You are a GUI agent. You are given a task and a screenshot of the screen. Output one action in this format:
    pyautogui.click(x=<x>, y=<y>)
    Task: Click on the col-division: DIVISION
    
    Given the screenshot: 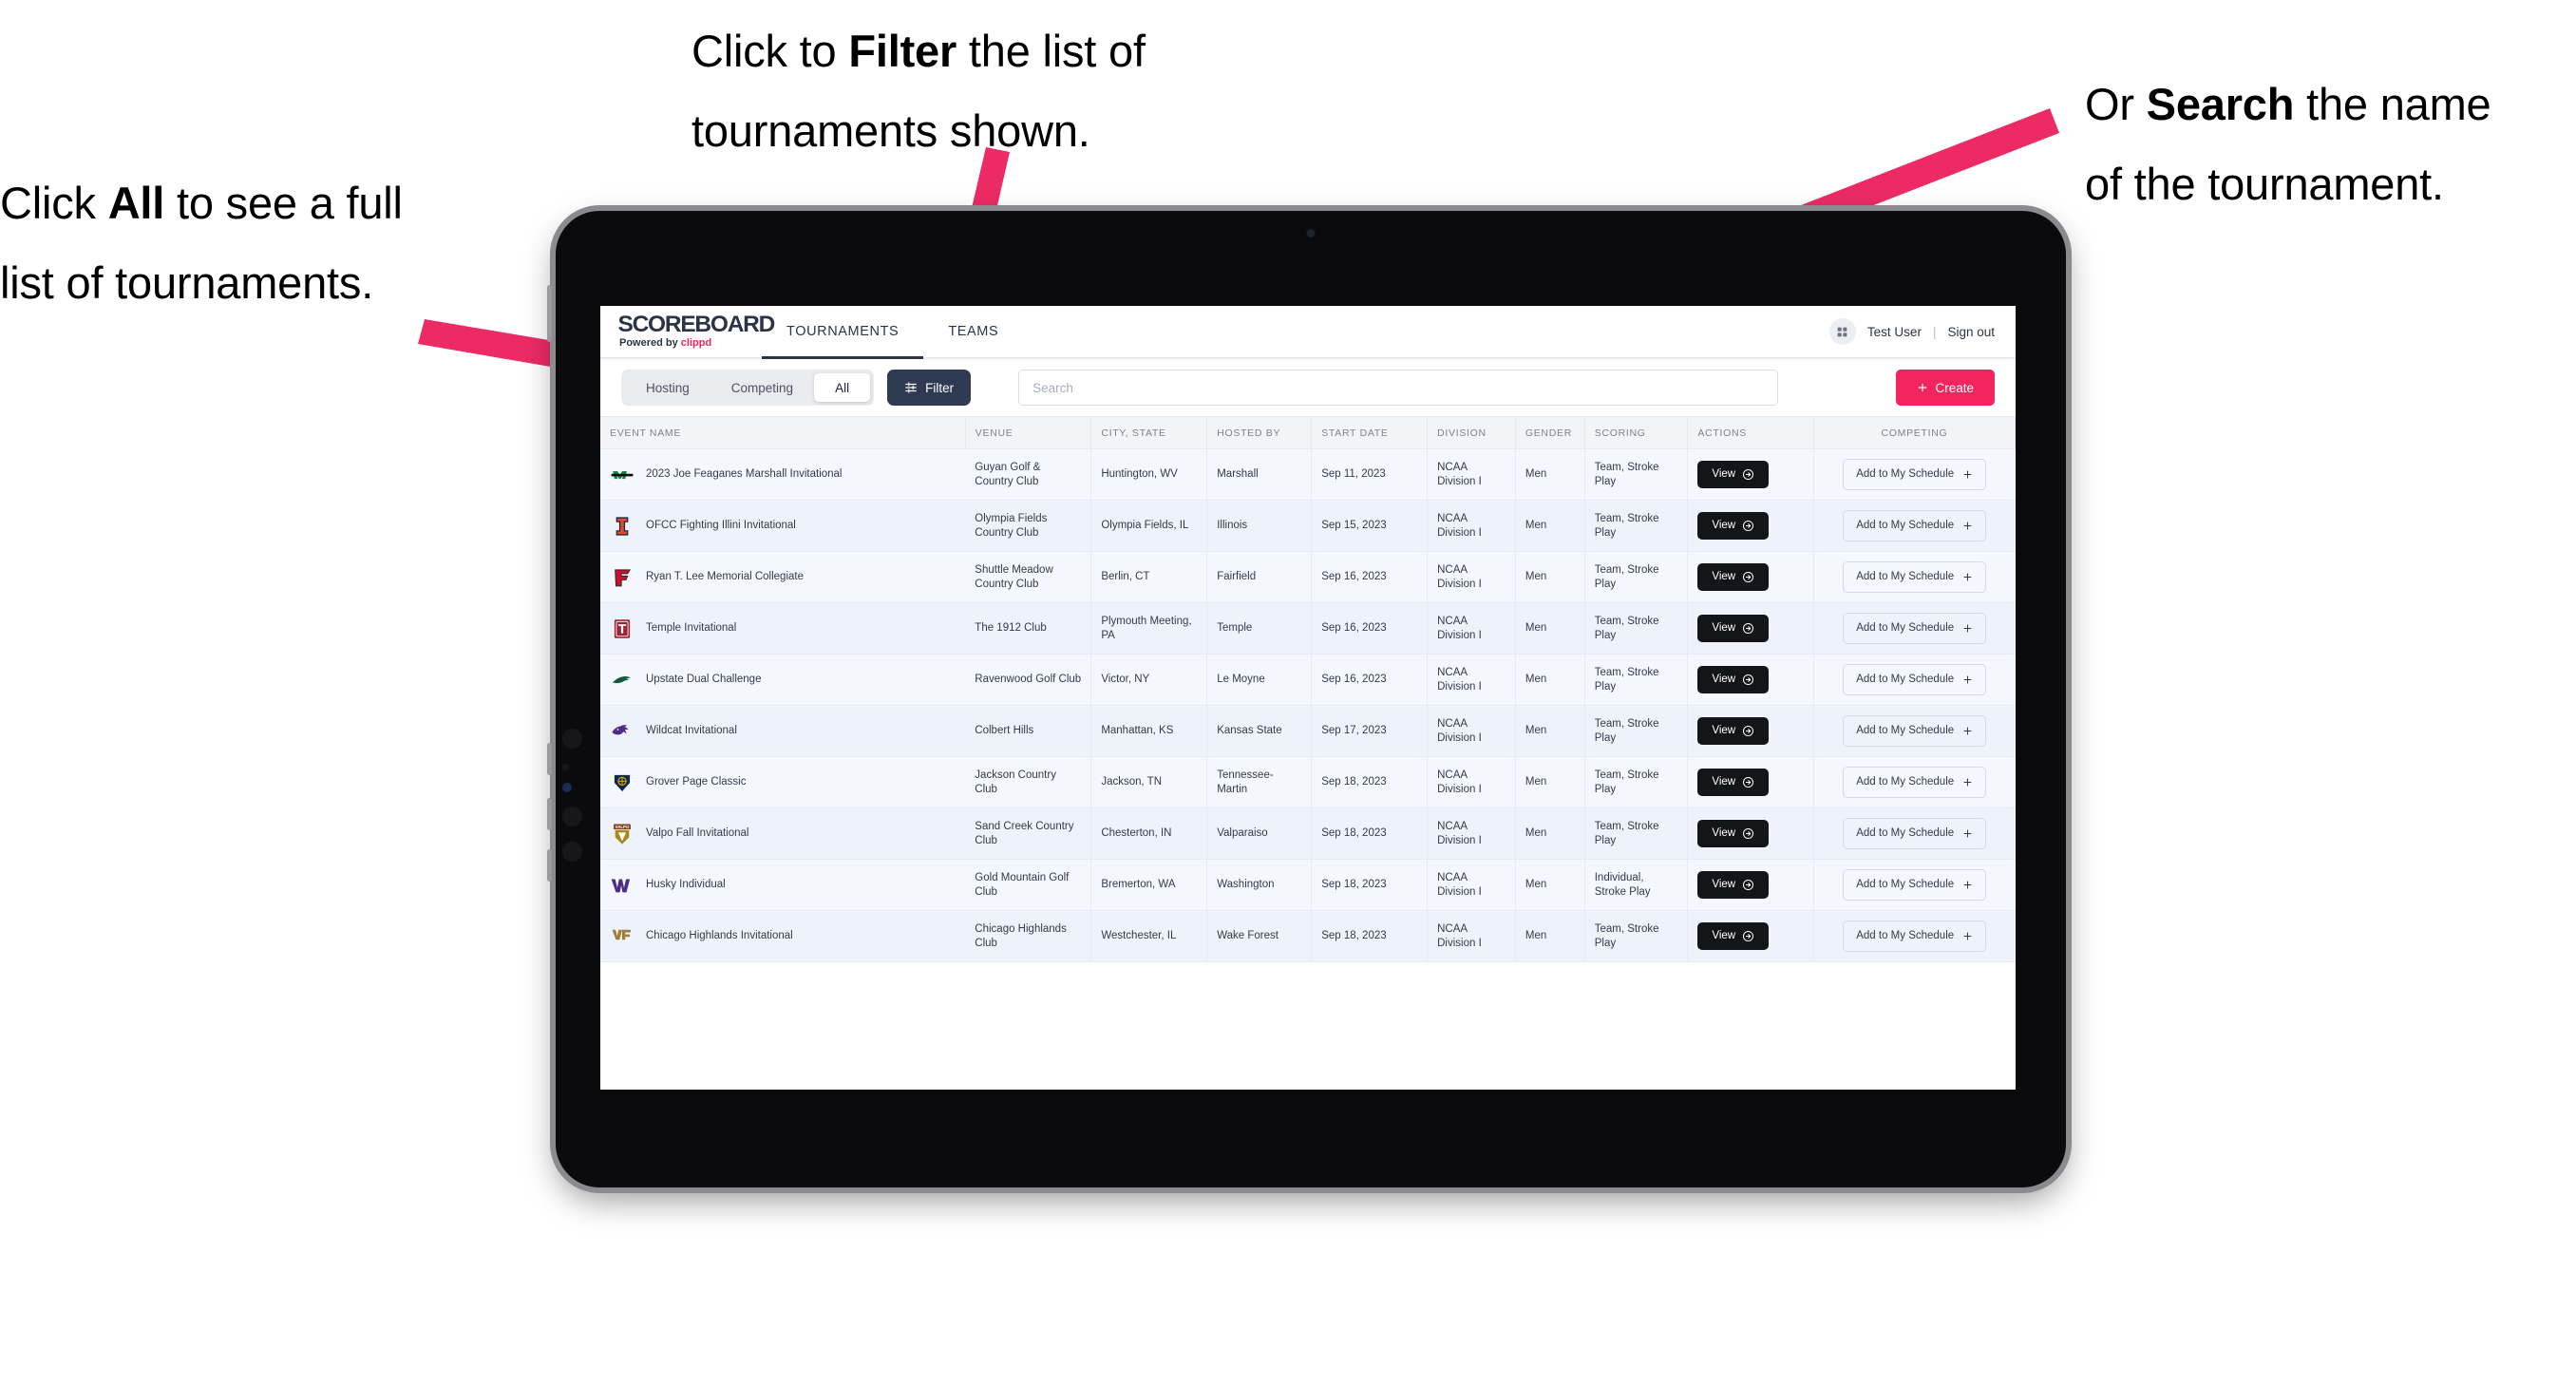 What is the action you would take?
    pyautogui.click(x=1471, y=432)
    